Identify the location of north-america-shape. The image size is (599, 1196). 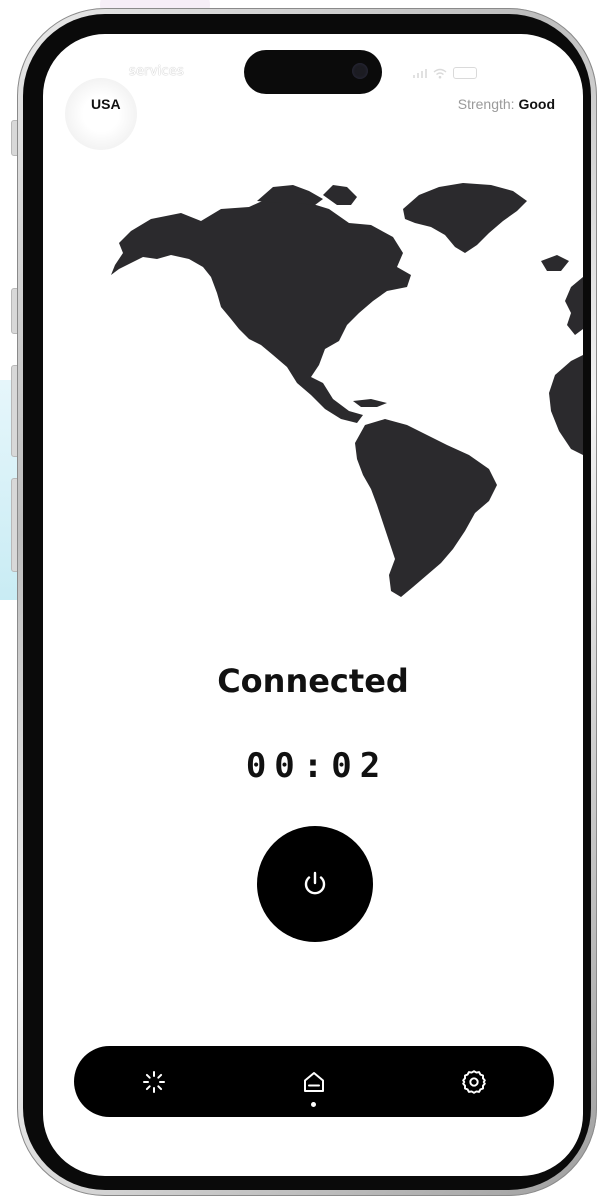
(261, 310).